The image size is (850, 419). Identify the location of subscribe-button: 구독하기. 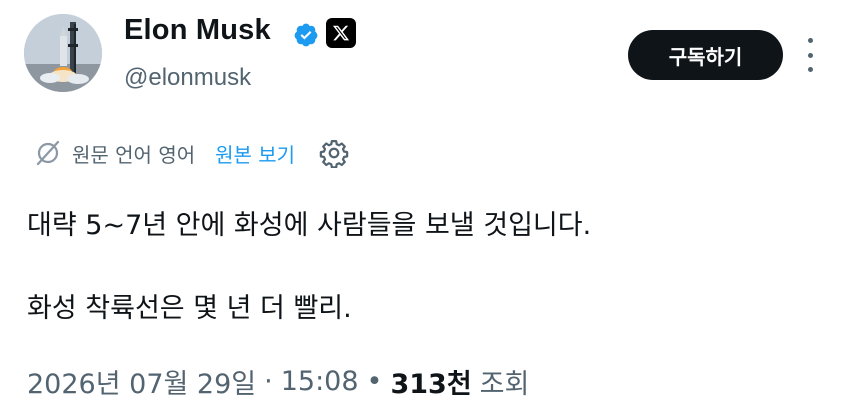
(705, 55).